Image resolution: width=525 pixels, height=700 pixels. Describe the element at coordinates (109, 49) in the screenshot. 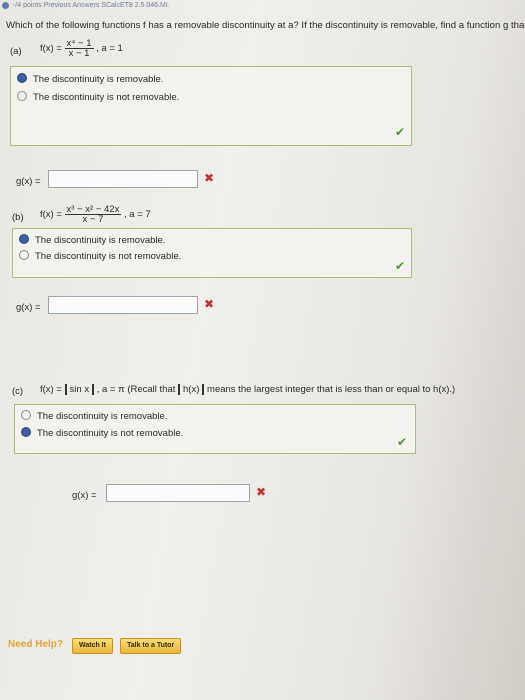

I see `part-a-point: , a = 1` at that location.